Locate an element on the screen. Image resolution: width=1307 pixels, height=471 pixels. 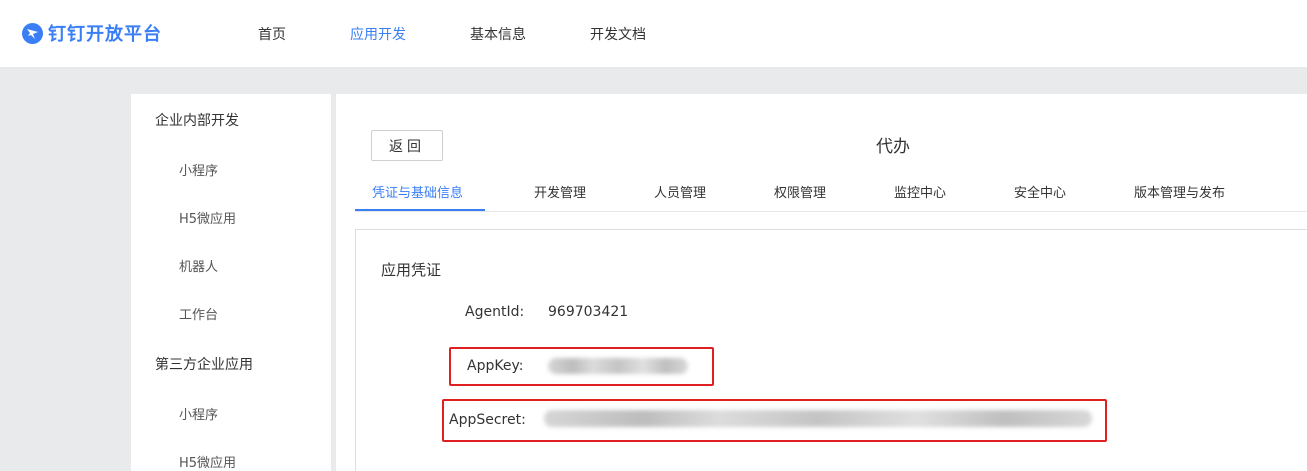
sidebar-item-robot: 机器人 is located at coordinates (198, 265).